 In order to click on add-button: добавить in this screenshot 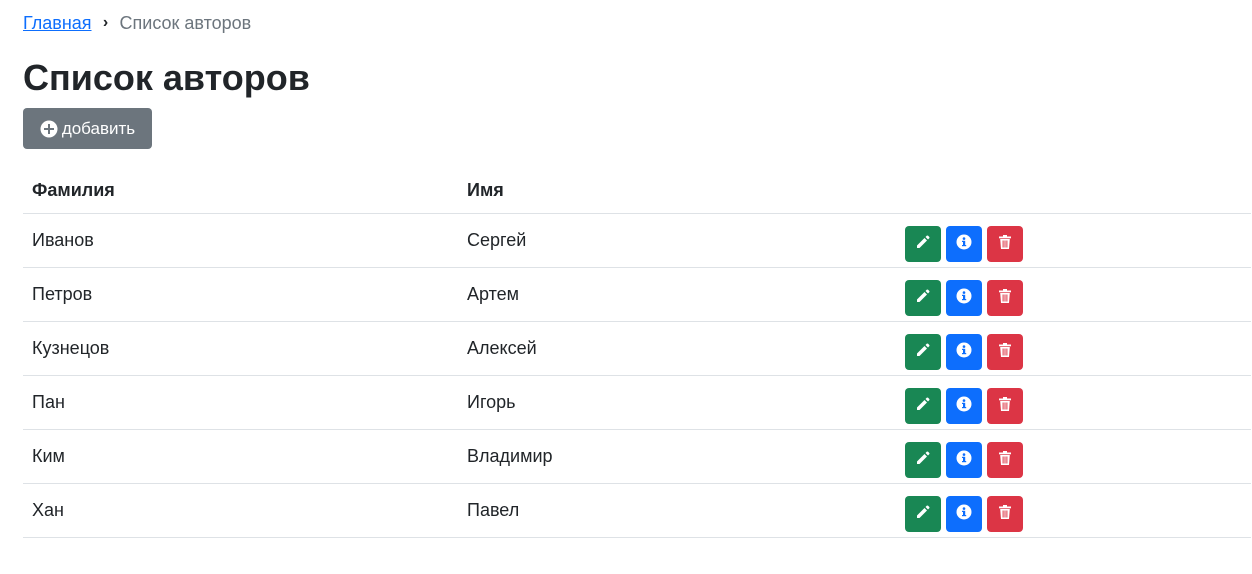, I will do `click(87, 128)`.